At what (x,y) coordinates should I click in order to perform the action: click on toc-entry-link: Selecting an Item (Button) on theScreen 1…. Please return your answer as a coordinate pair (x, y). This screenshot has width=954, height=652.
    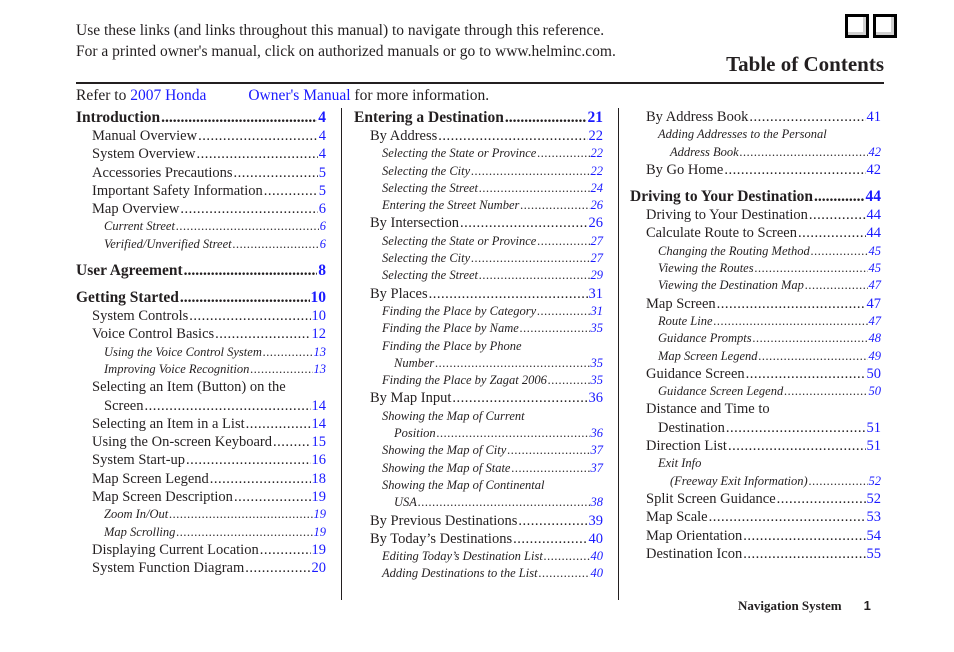
    Looking at the image, I should click on (201, 396).